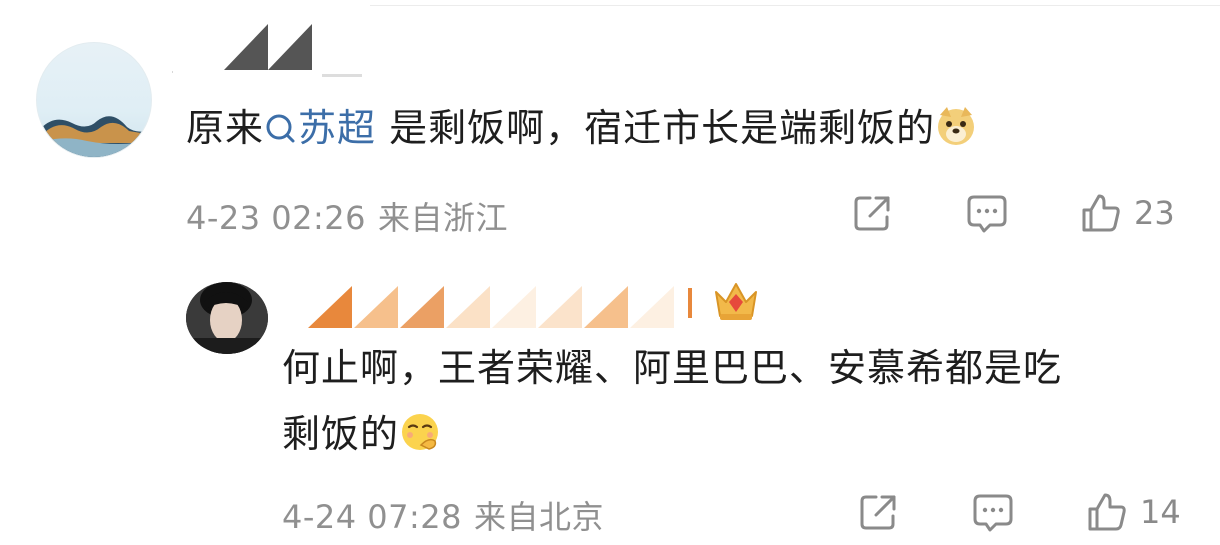  Describe the element at coordinates (1154, 213) in the screenshot. I see `like-count: 23` at that location.